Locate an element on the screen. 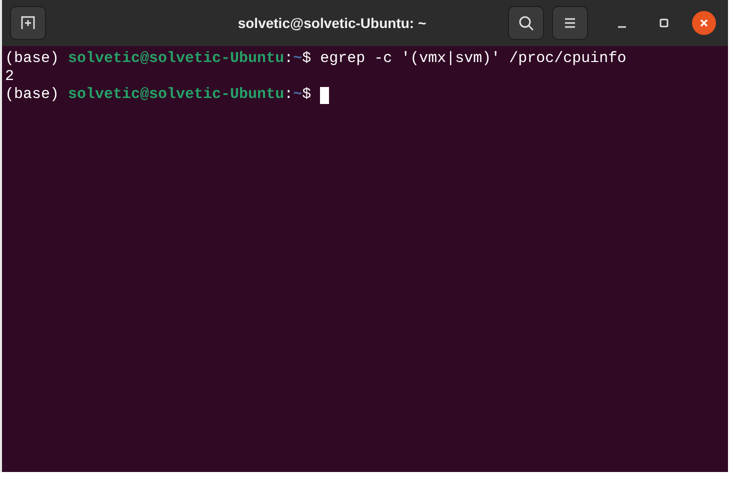 This screenshot has height=477, width=731. menu-button is located at coordinates (570, 23).